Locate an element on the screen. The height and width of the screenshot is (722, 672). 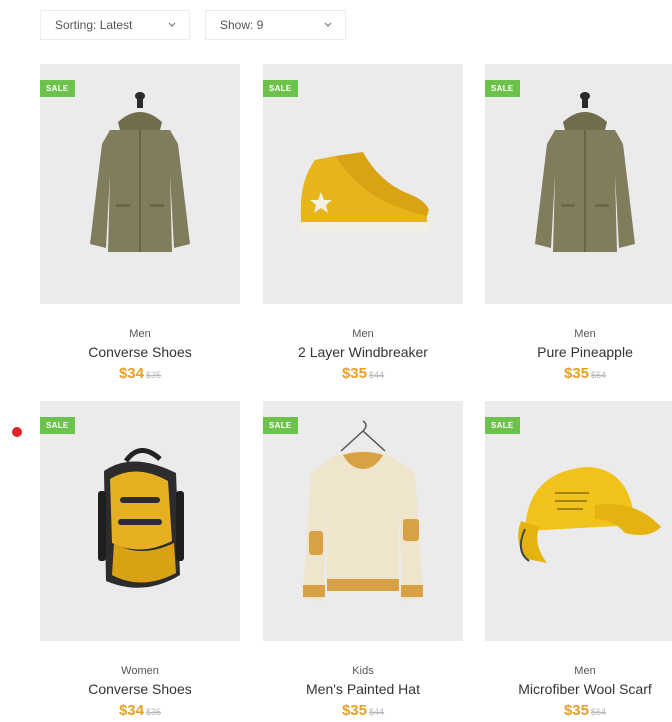
cap-icon is located at coordinates (589, 515).